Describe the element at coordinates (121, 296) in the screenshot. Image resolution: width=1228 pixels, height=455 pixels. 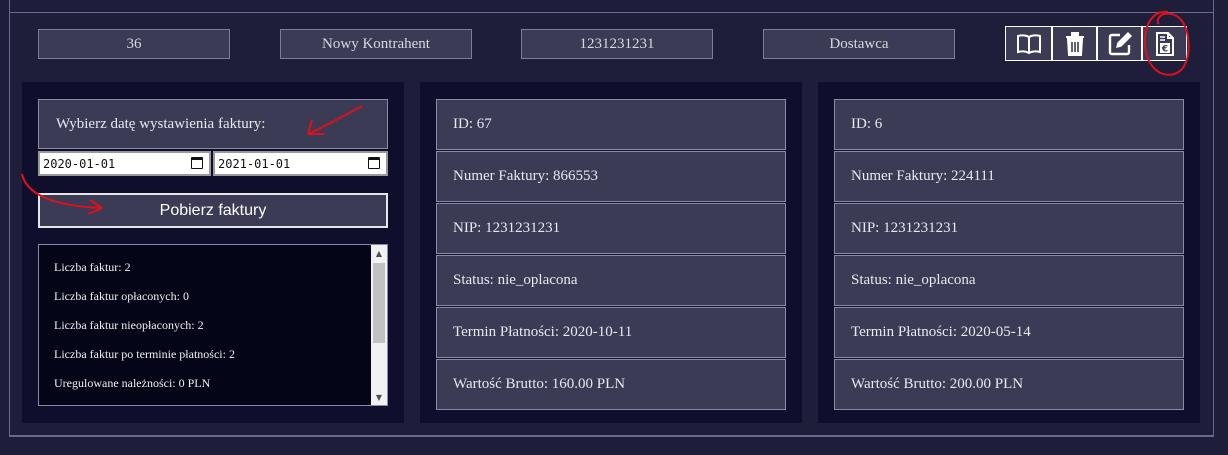
I see `stats-paid: Liczba faktur opłaconych: 0` at that location.